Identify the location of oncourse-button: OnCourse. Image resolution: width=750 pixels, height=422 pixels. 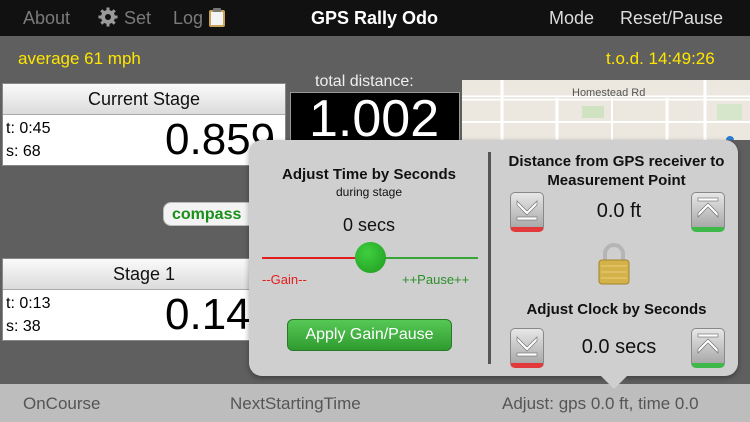
(61, 404).